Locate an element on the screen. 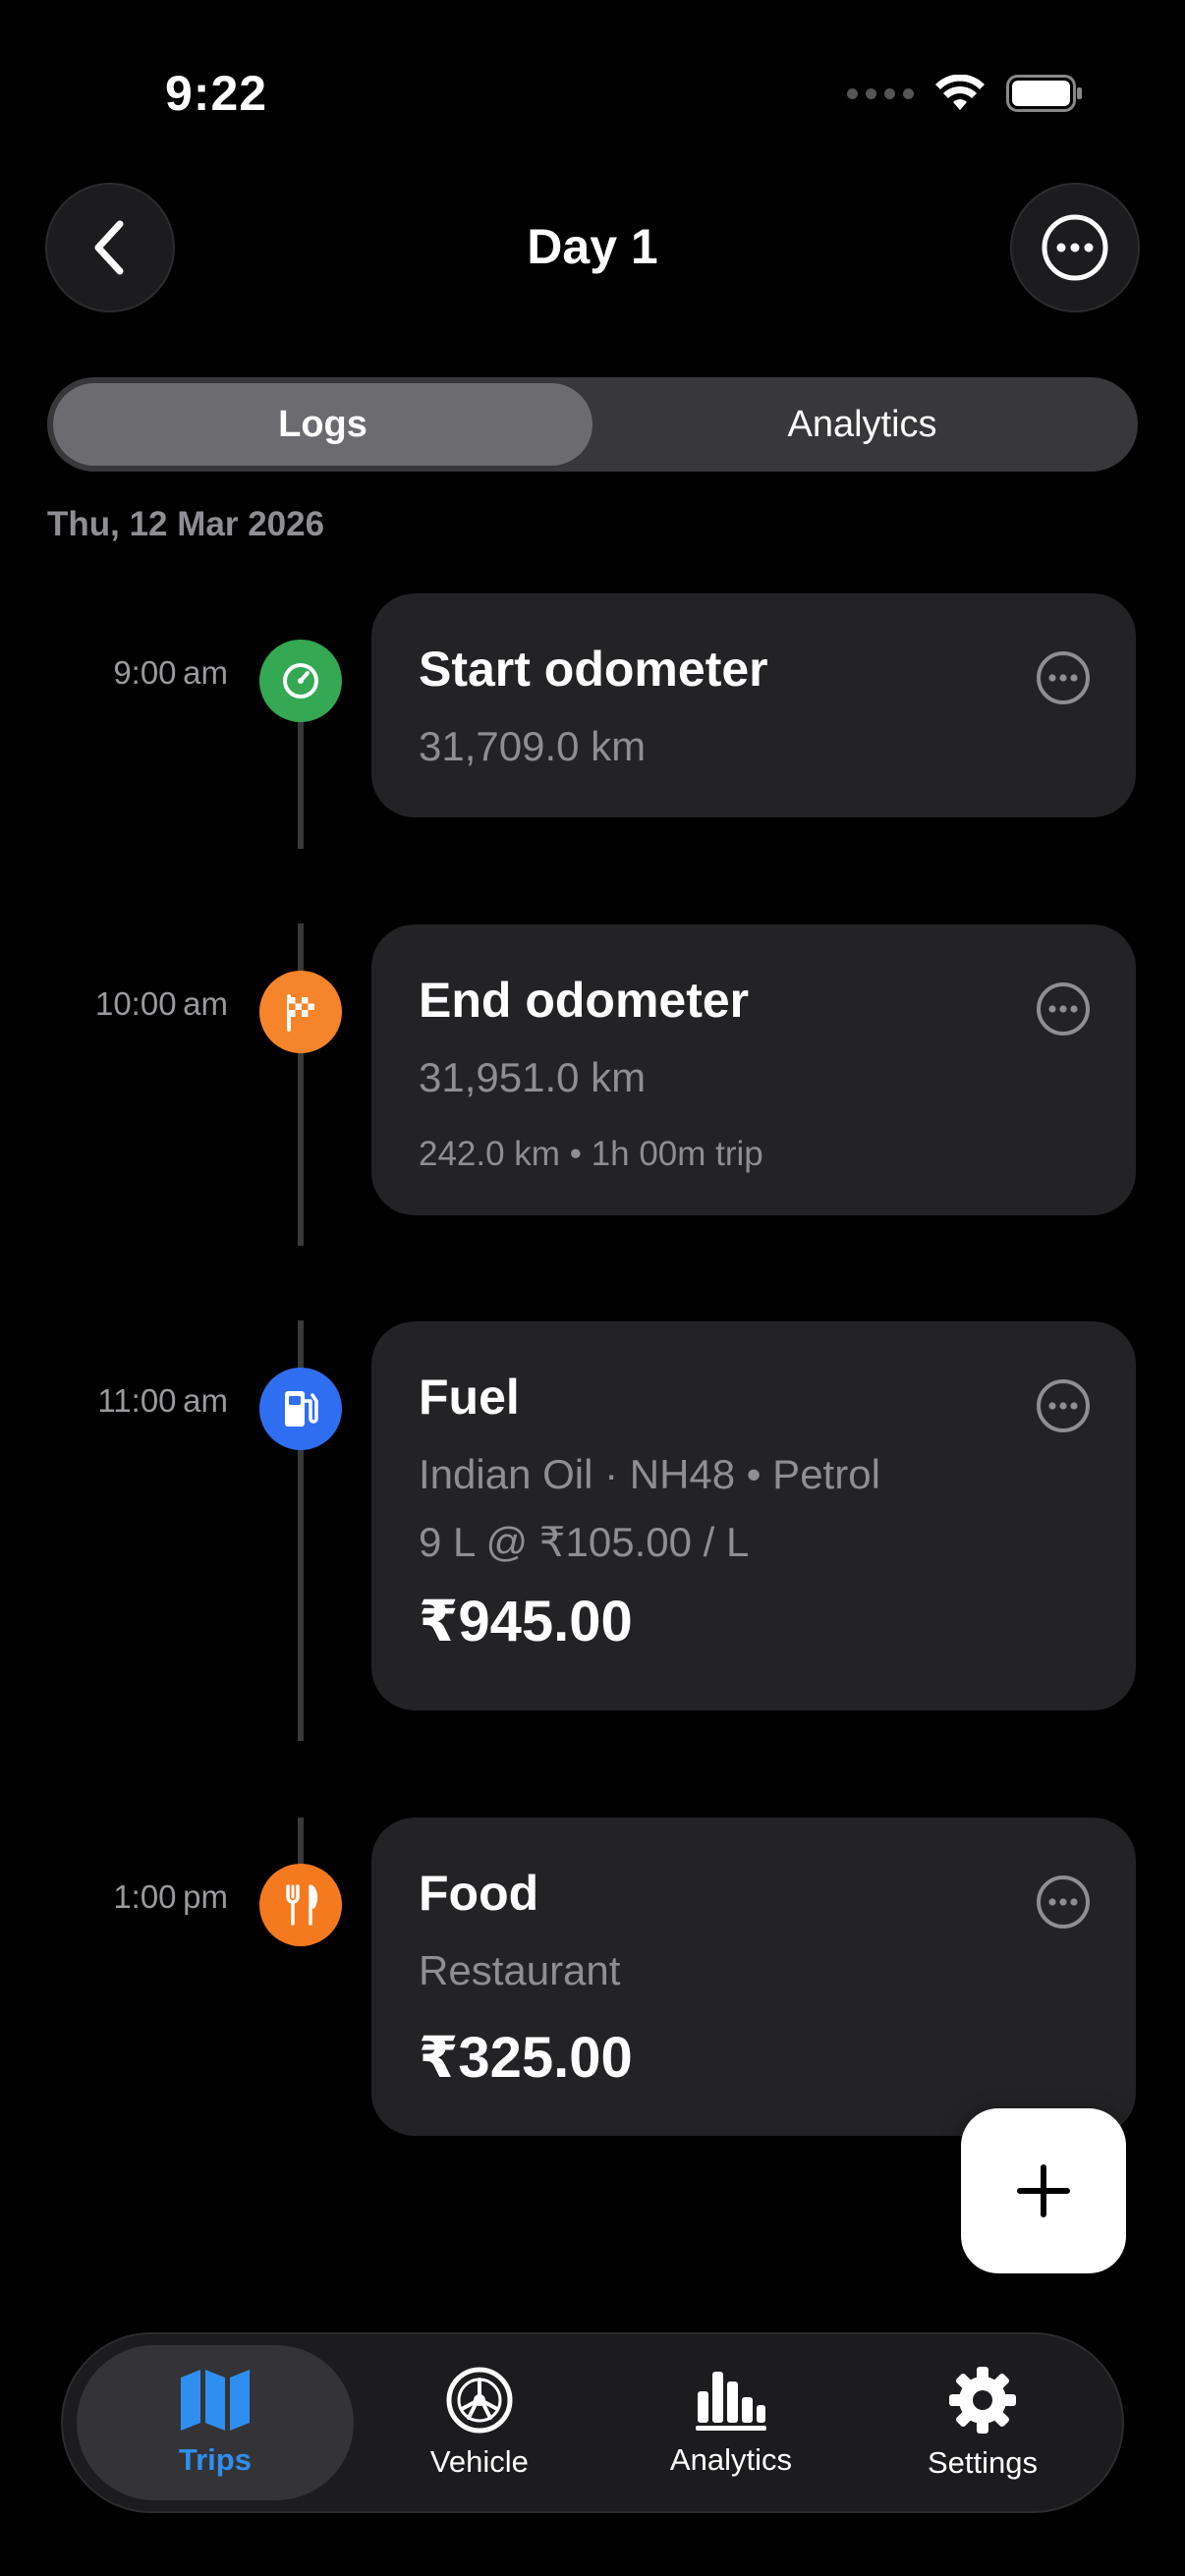  card-title: Fuel is located at coordinates (470, 1397).